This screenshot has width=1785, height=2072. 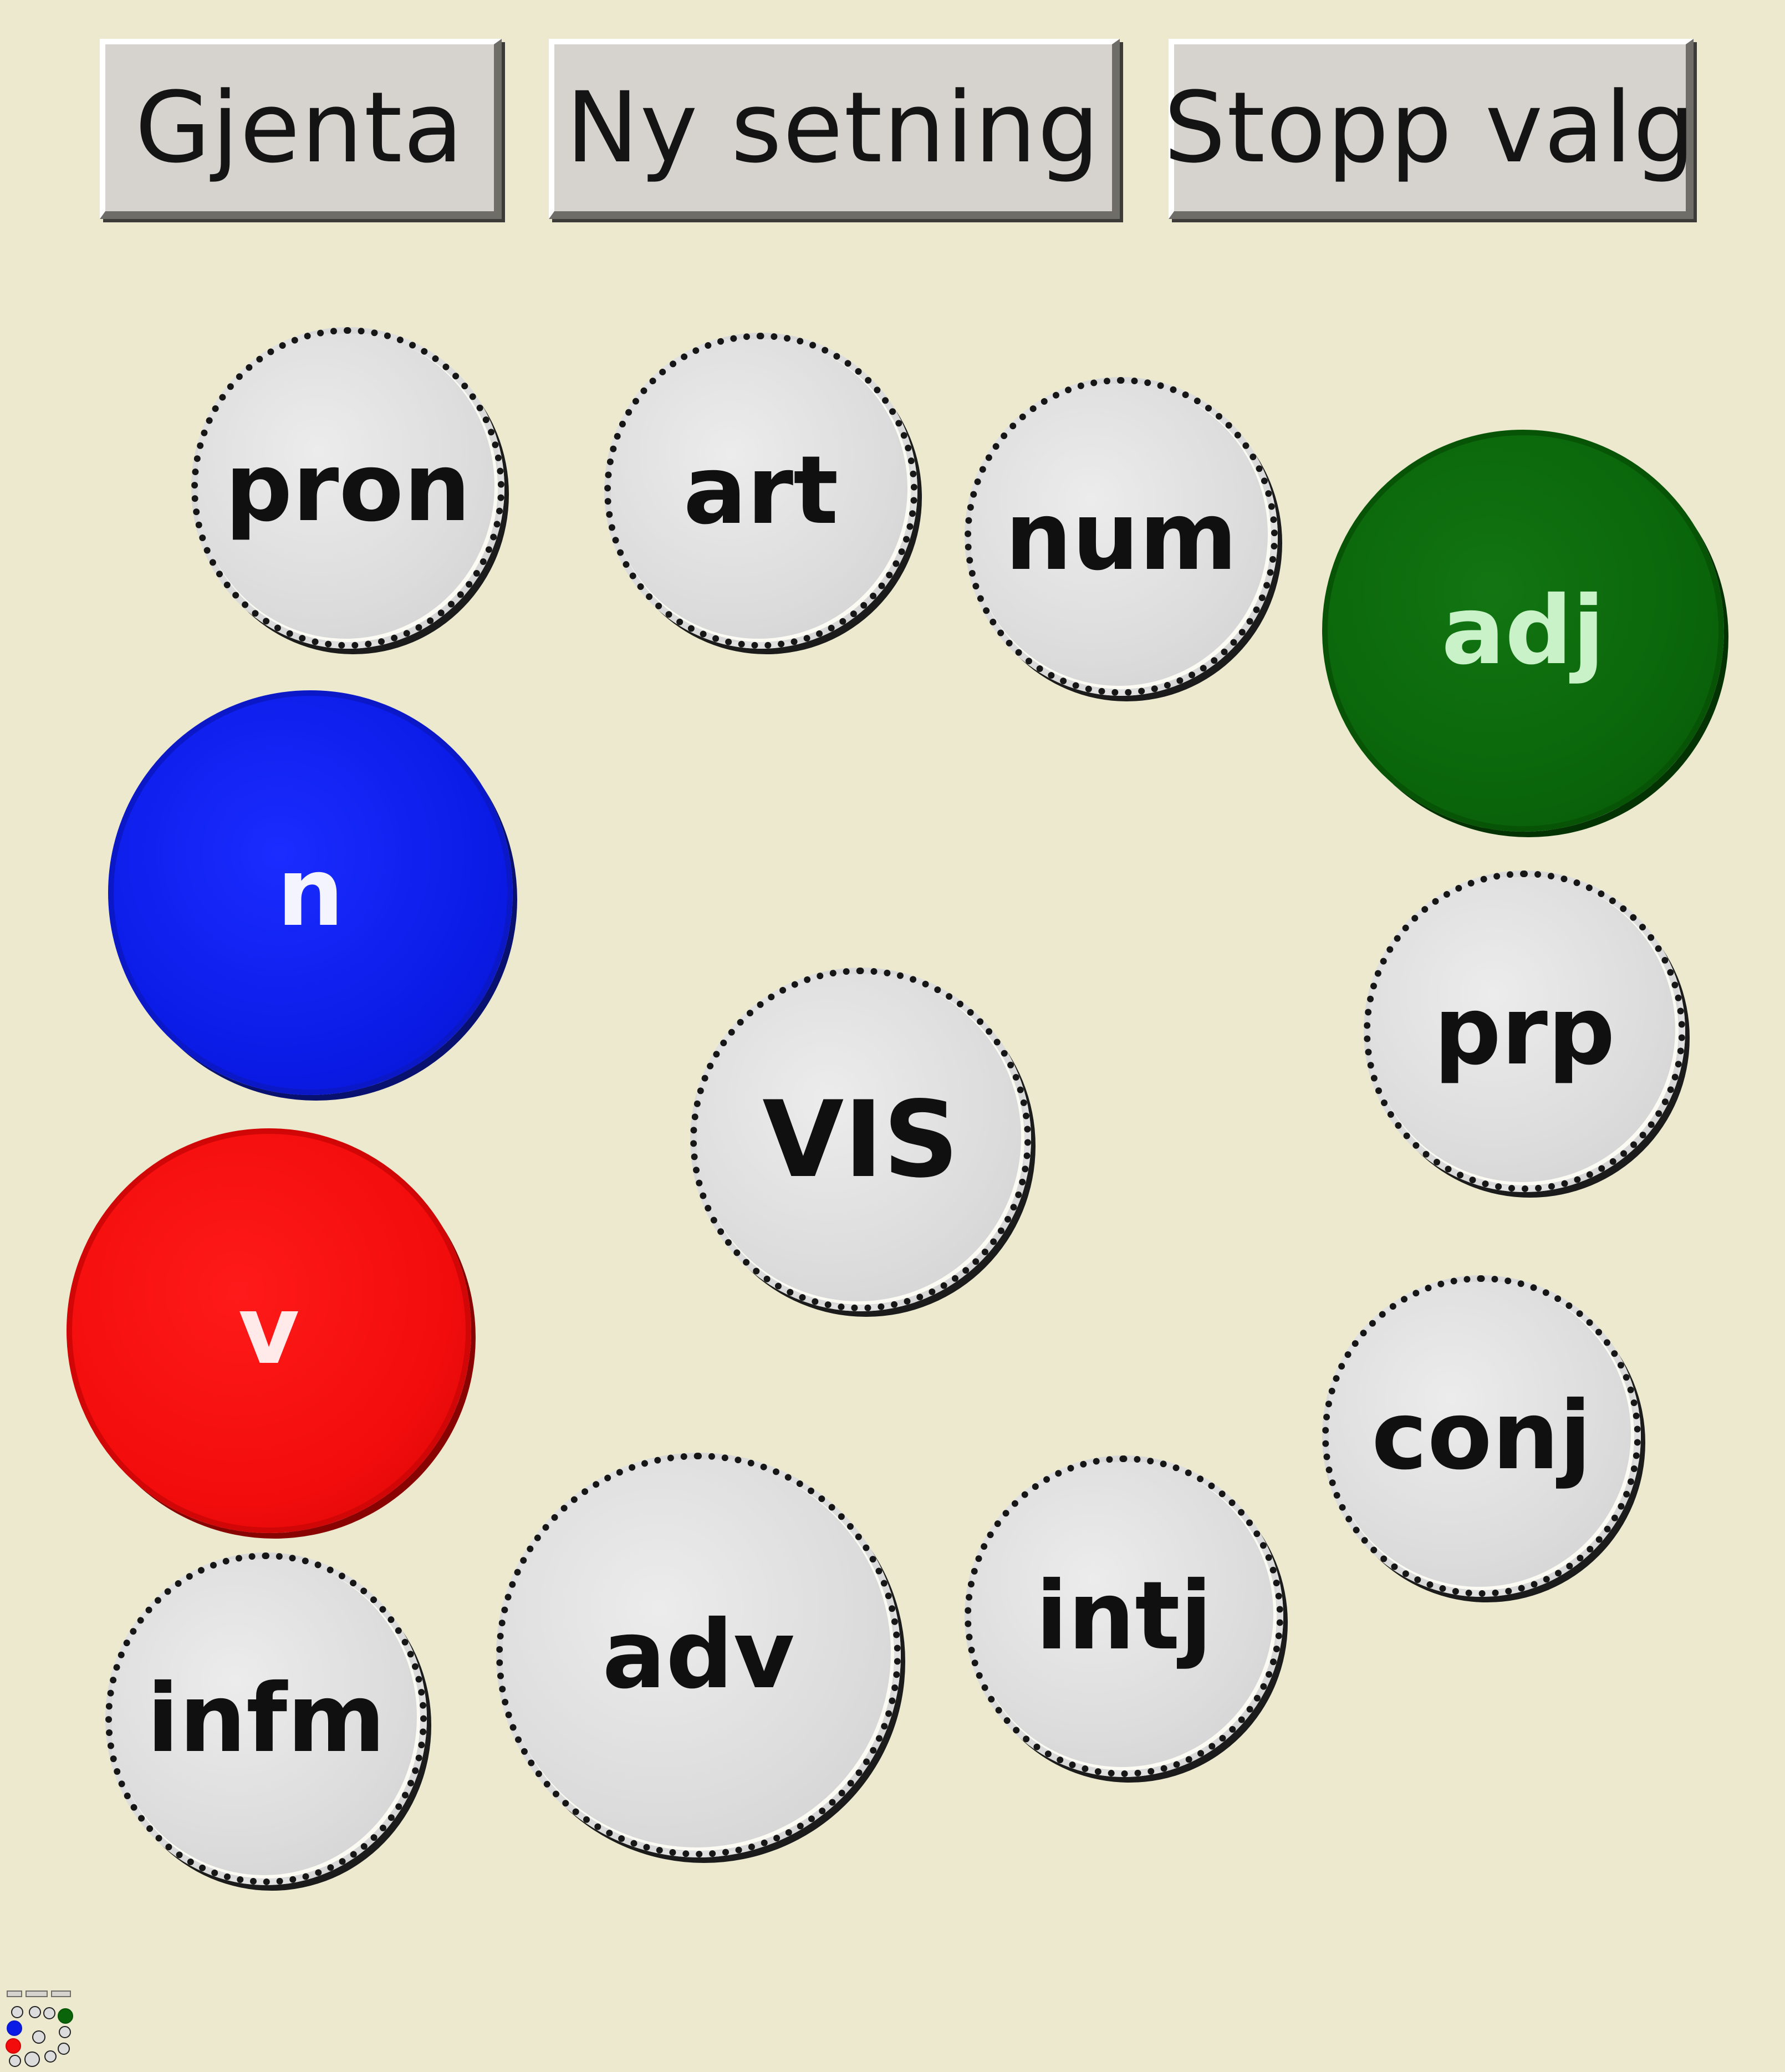 What do you see at coordinates (310, 893) in the screenshot?
I see `n-bubble: n` at bounding box center [310, 893].